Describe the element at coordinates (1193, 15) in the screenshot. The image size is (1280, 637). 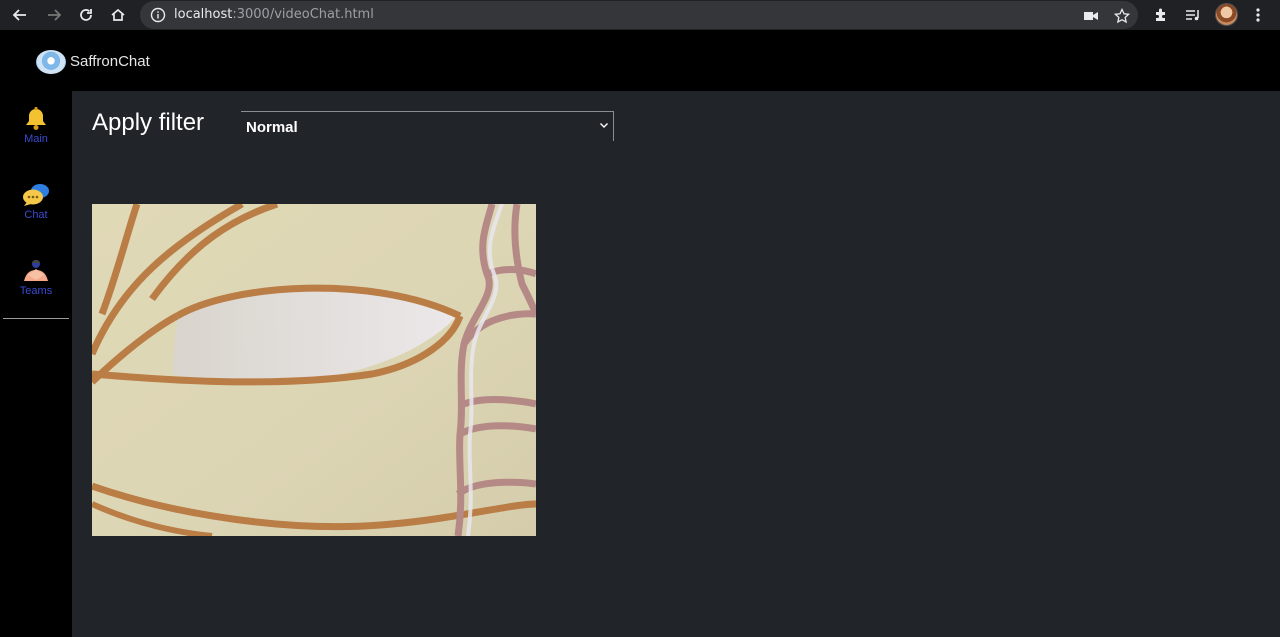
I see `media-queue-icon` at that location.